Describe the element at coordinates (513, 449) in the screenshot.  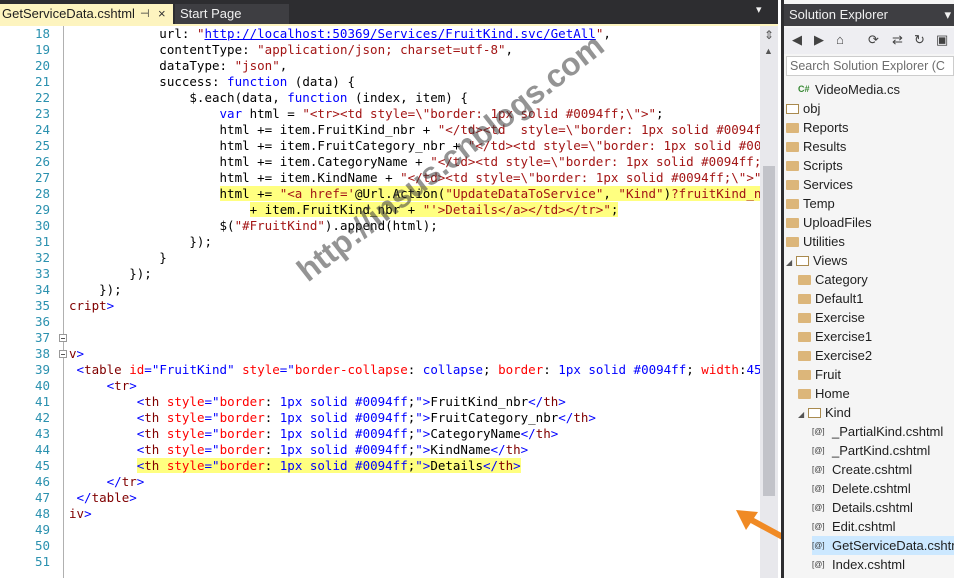
I see `code-token: th` at that location.